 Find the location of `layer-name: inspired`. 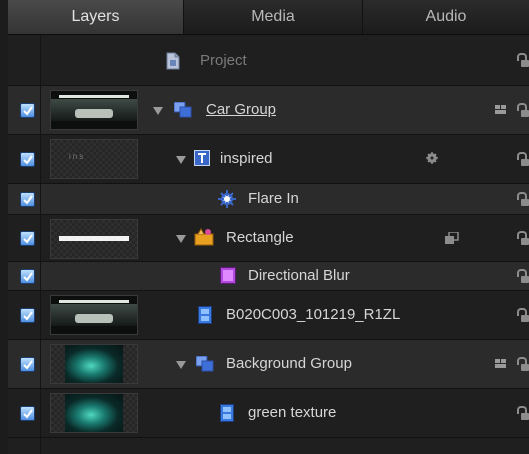

layer-name: inspired is located at coordinates (246, 158).